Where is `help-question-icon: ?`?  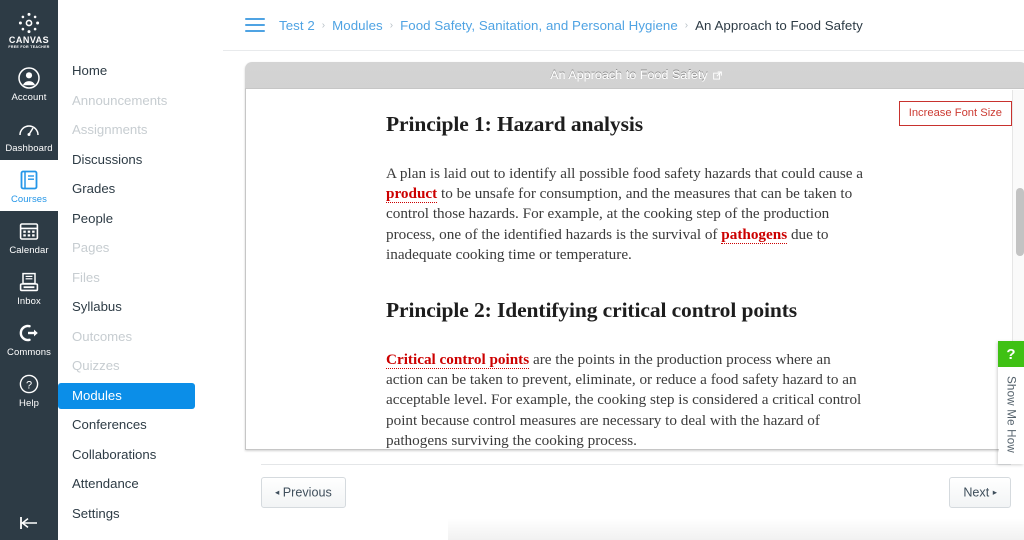
help-question-icon: ? is located at coordinates (1011, 354).